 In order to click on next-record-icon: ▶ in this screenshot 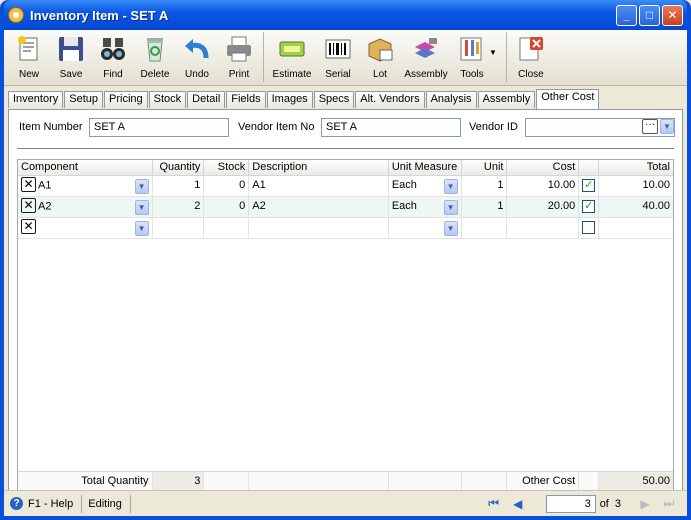, I will do `click(645, 504)`.